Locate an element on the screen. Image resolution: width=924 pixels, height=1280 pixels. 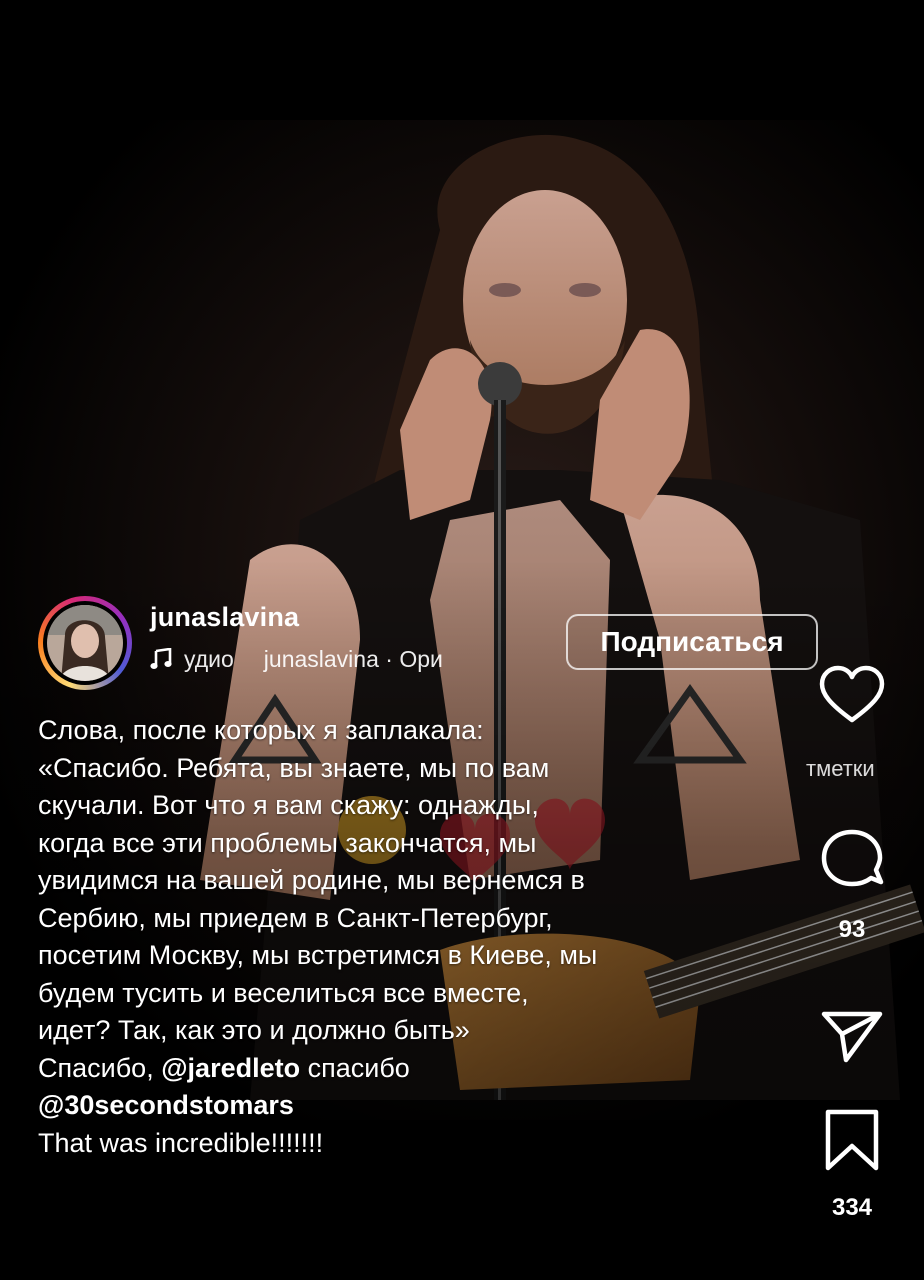
avatar-image is located at coordinates (85, 643).